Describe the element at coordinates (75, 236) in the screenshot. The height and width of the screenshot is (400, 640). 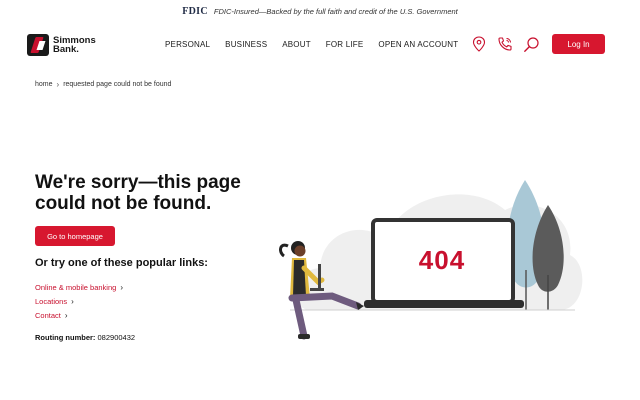
I see `go-to-homepage-button: Go to homepage` at that location.